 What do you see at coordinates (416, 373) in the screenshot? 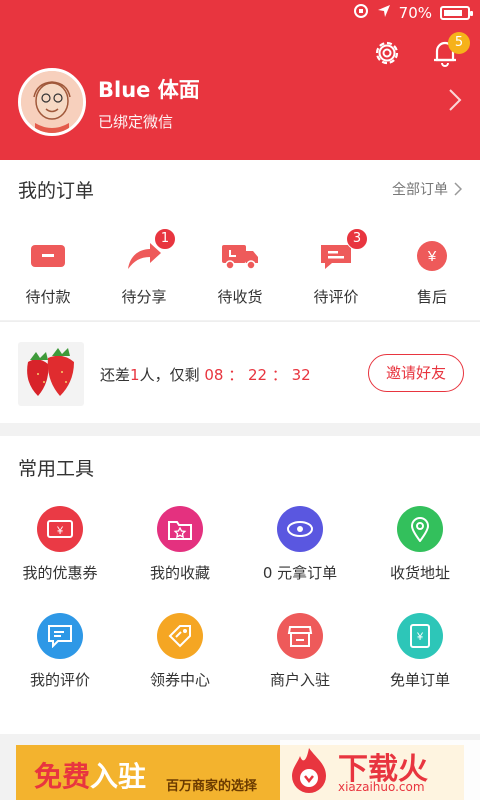
I see `invite-friends-button: 邀请好友` at bounding box center [416, 373].